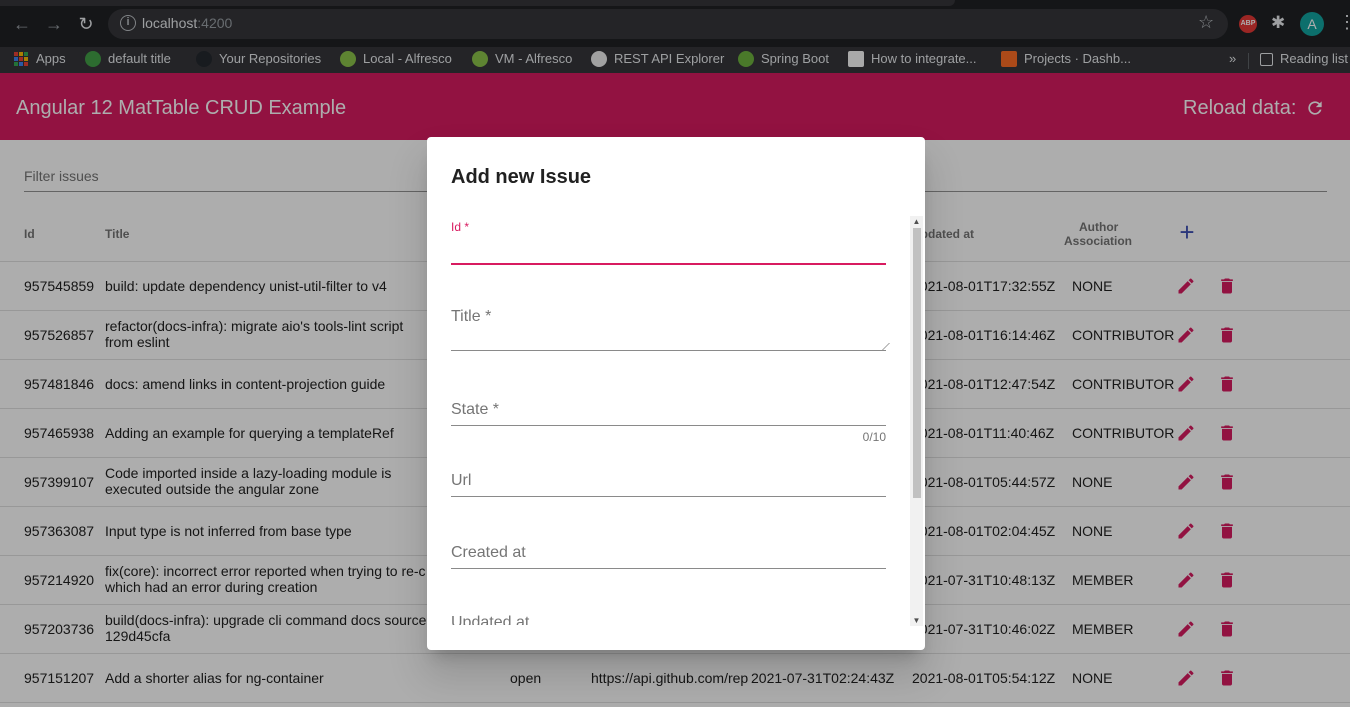 Image resolution: width=1350 pixels, height=707 pixels. I want to click on title-field-underline, so click(668, 350).